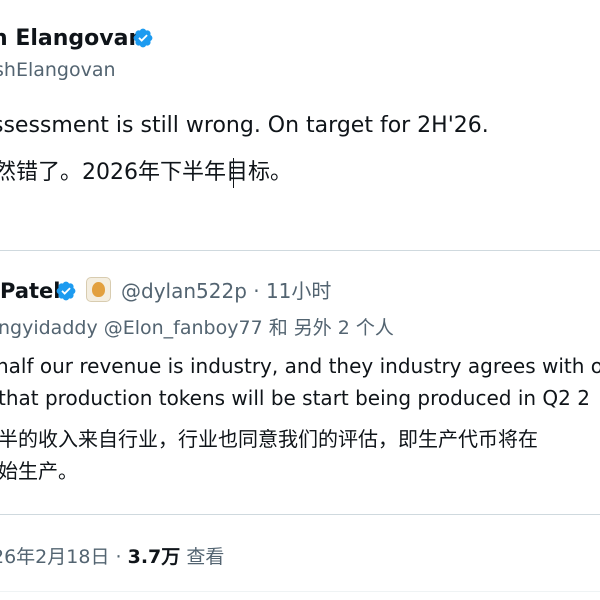 The image size is (600, 600). What do you see at coordinates (39, 471) in the screenshot?
I see `quoted-text-line: 始生产。` at bounding box center [39, 471].